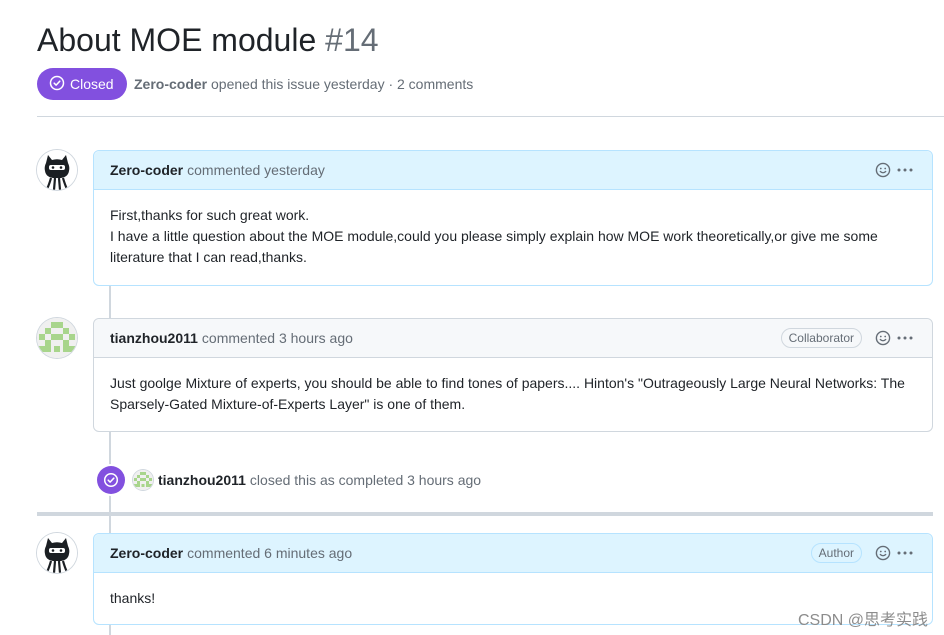 This screenshot has width=944, height=635. I want to click on event-text: closed this as completed 3 hours ago, so click(365, 480).